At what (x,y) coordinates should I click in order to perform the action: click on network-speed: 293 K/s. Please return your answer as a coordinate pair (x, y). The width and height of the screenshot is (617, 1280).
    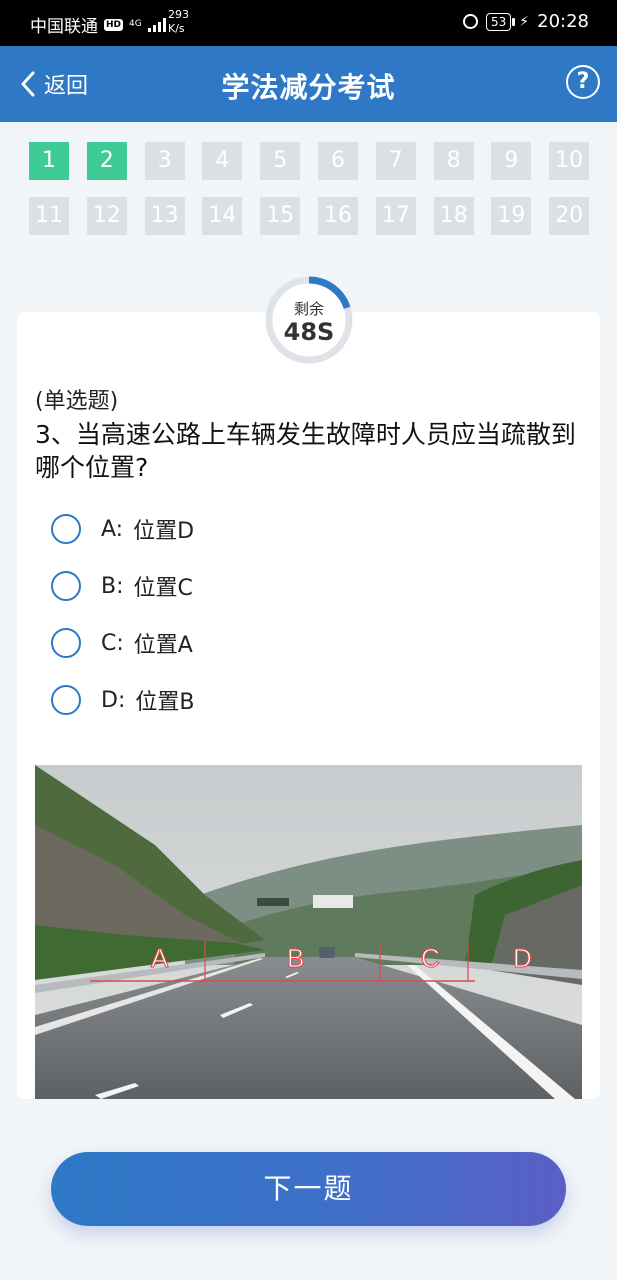
    Looking at the image, I should click on (178, 22).